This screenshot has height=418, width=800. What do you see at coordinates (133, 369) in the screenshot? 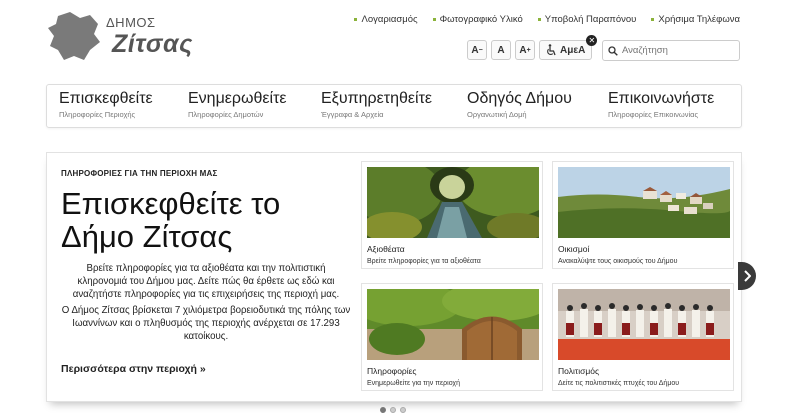
I see `more-link: Περισσότερα στην περιοχή »` at bounding box center [133, 369].